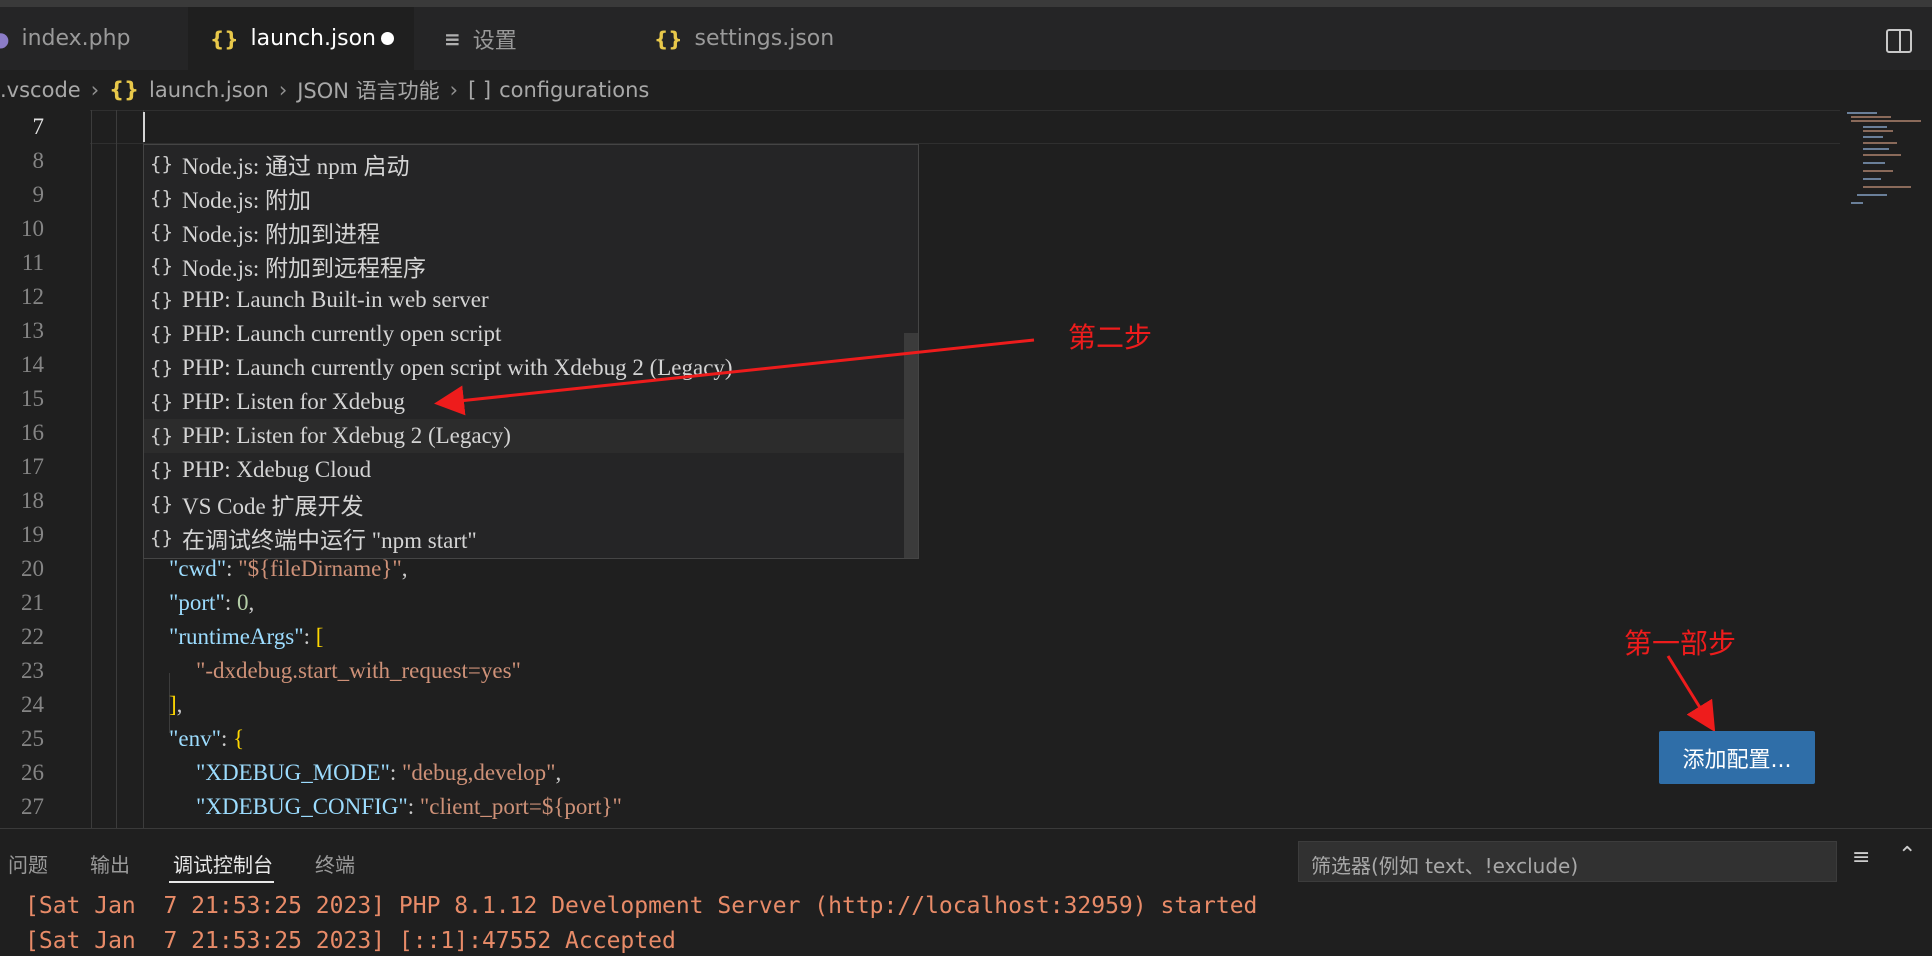 Image resolution: width=1932 pixels, height=956 pixels. Describe the element at coordinates (1567, 861) in the screenshot. I see `filter-input: 筛选器(例如 text、!exclude)` at that location.